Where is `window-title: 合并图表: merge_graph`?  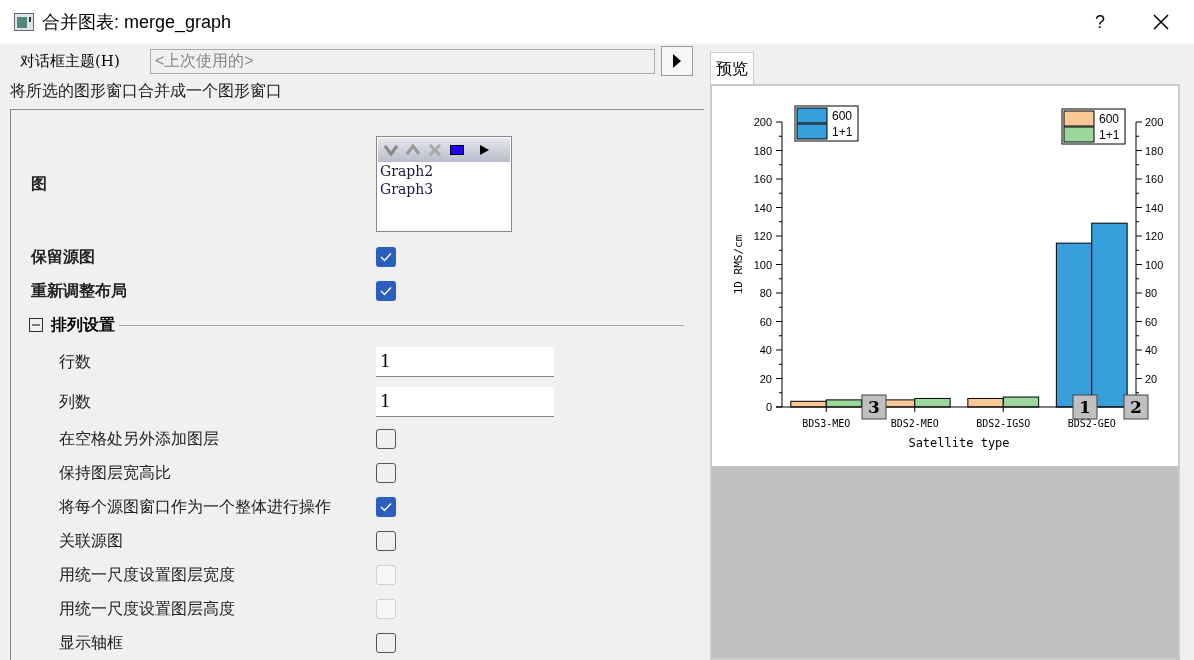 window-title: 合并图表: merge_graph is located at coordinates (137, 22).